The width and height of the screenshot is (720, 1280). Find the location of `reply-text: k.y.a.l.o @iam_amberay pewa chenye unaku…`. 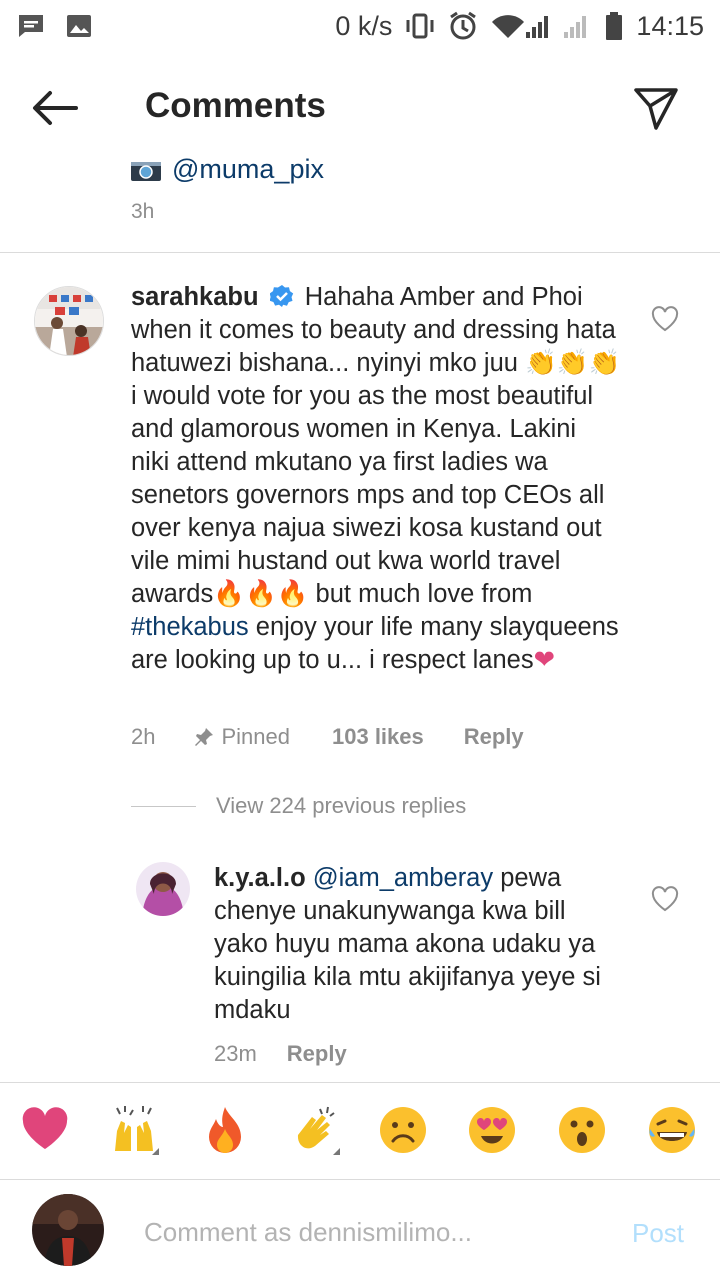

reply-text: k.y.a.l.o @iam_amberay pewa chenye unaku… is located at coordinates (414, 944).